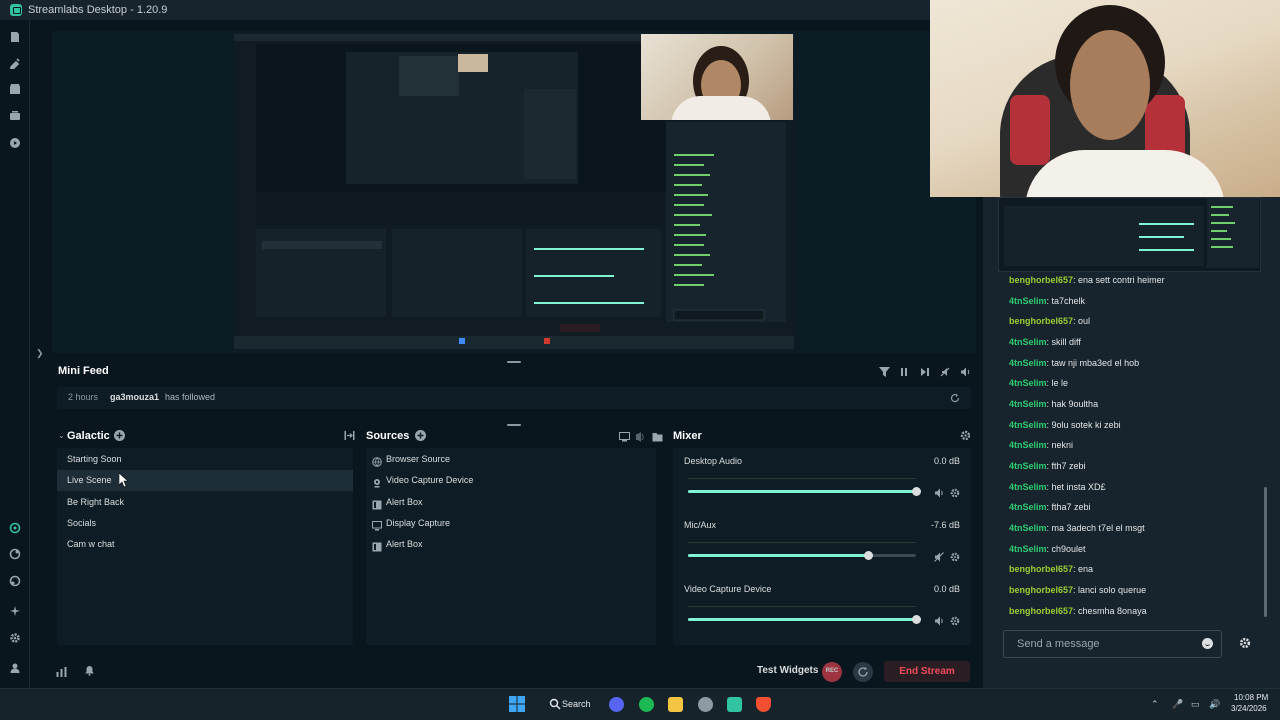 The width and height of the screenshot is (1280, 720). Describe the element at coordinates (511, 459) in the screenshot. I see `source-item: Browser Source` at that location.